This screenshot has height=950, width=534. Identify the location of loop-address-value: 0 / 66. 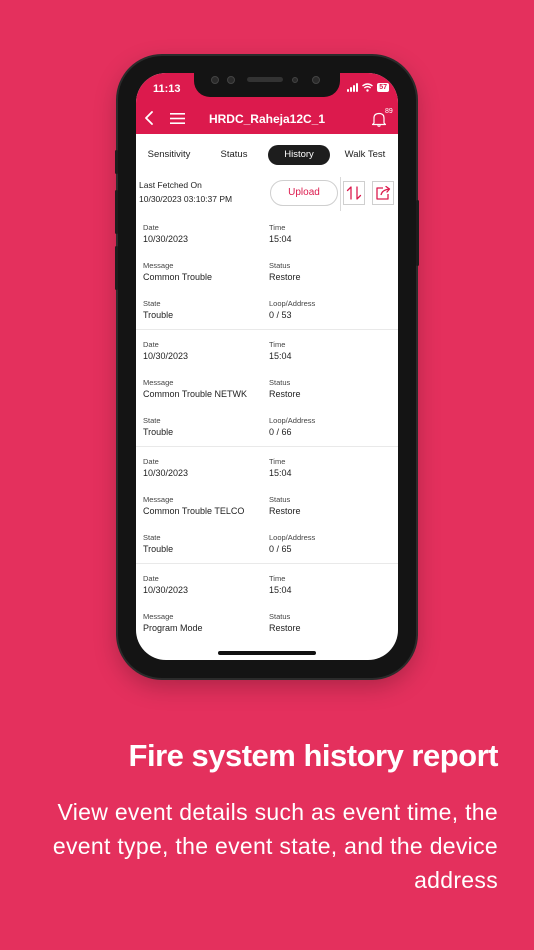
(280, 432).